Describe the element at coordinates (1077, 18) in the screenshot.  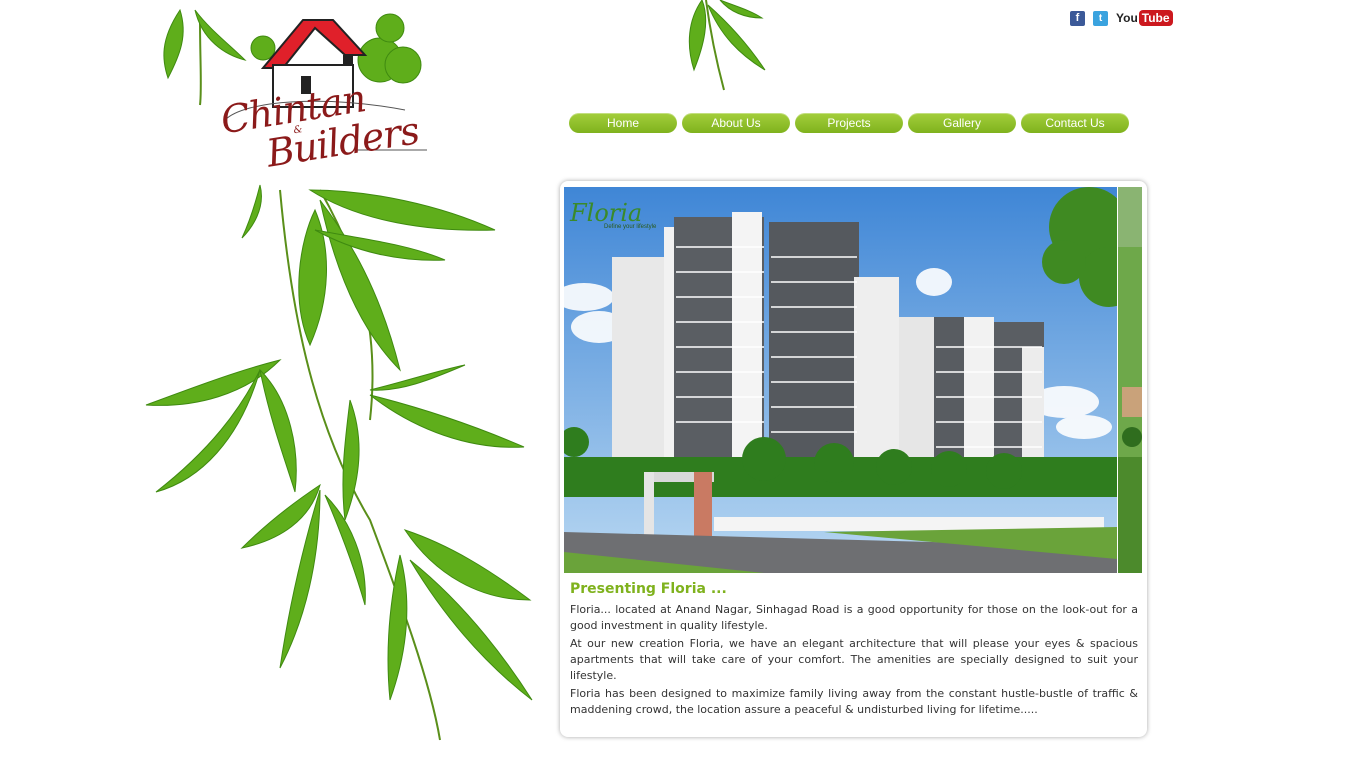
I see `facebook-icon: f` at that location.